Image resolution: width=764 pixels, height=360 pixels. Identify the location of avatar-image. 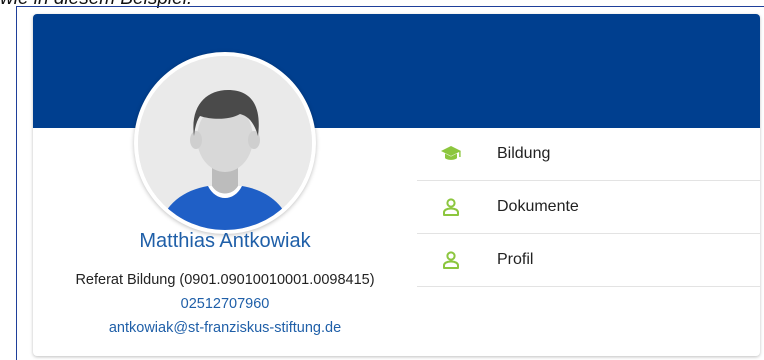
(225, 143).